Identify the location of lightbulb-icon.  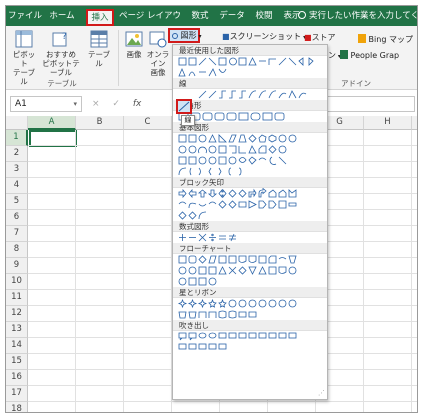
(302, 15).